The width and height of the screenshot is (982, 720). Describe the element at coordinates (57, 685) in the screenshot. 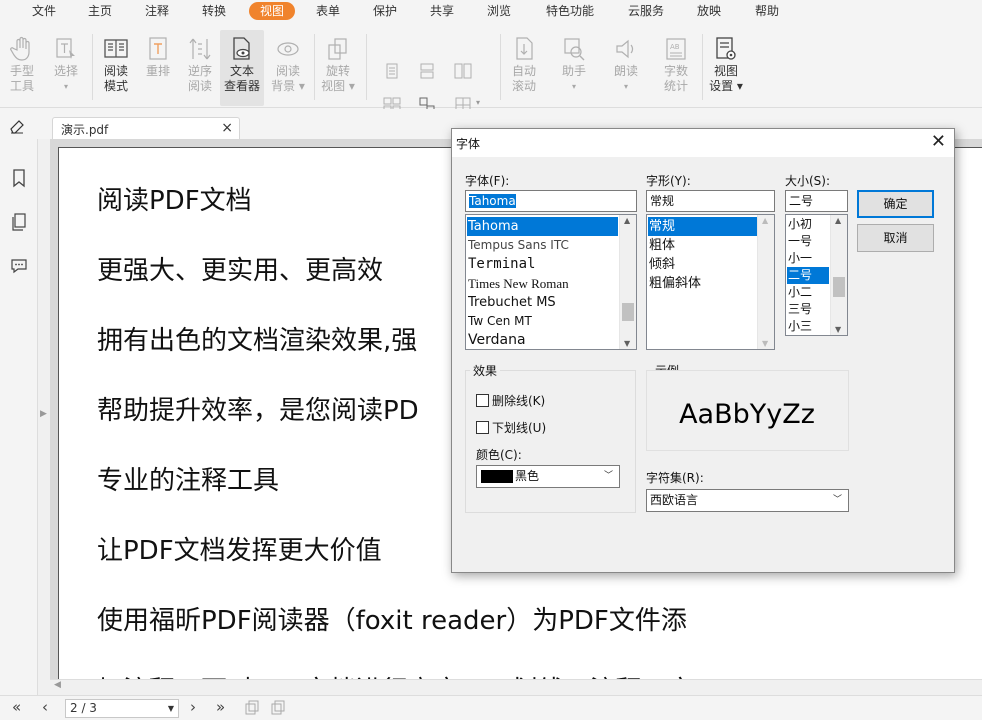

I see `scroll-left-icon: ◀` at that location.